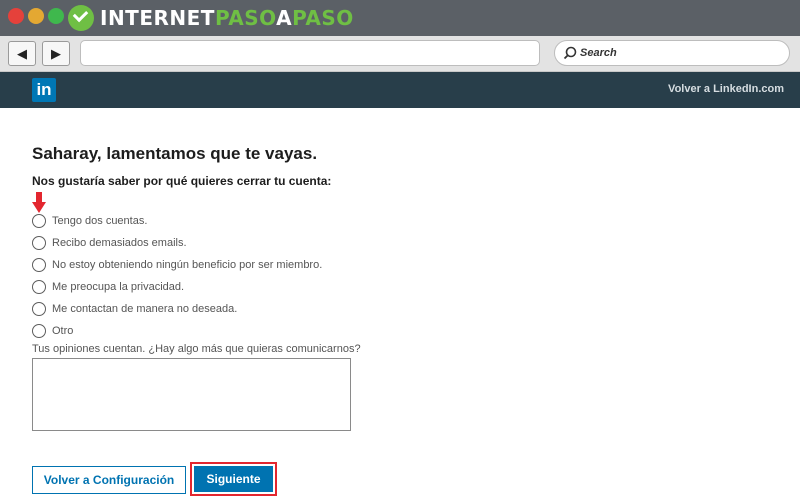 Image resolution: width=800 pixels, height=500 pixels. Describe the element at coordinates (118, 287) in the screenshot. I see `option-label: Me preocupa la privacidad.` at that location.